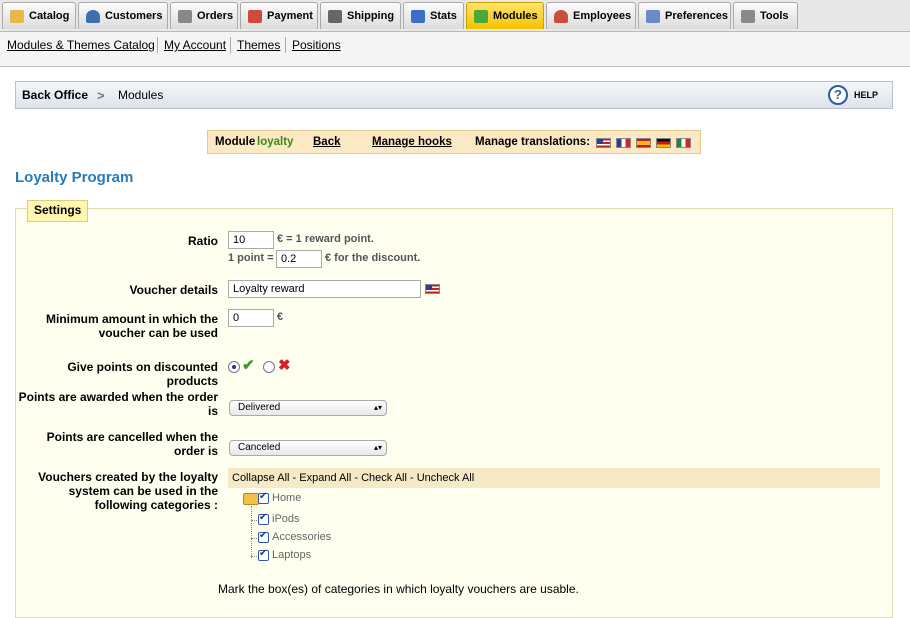 This screenshot has width=910, height=618. Describe the element at coordinates (412, 142) in the screenshot. I see `manage-hooks-link: Manage hooks` at that location.